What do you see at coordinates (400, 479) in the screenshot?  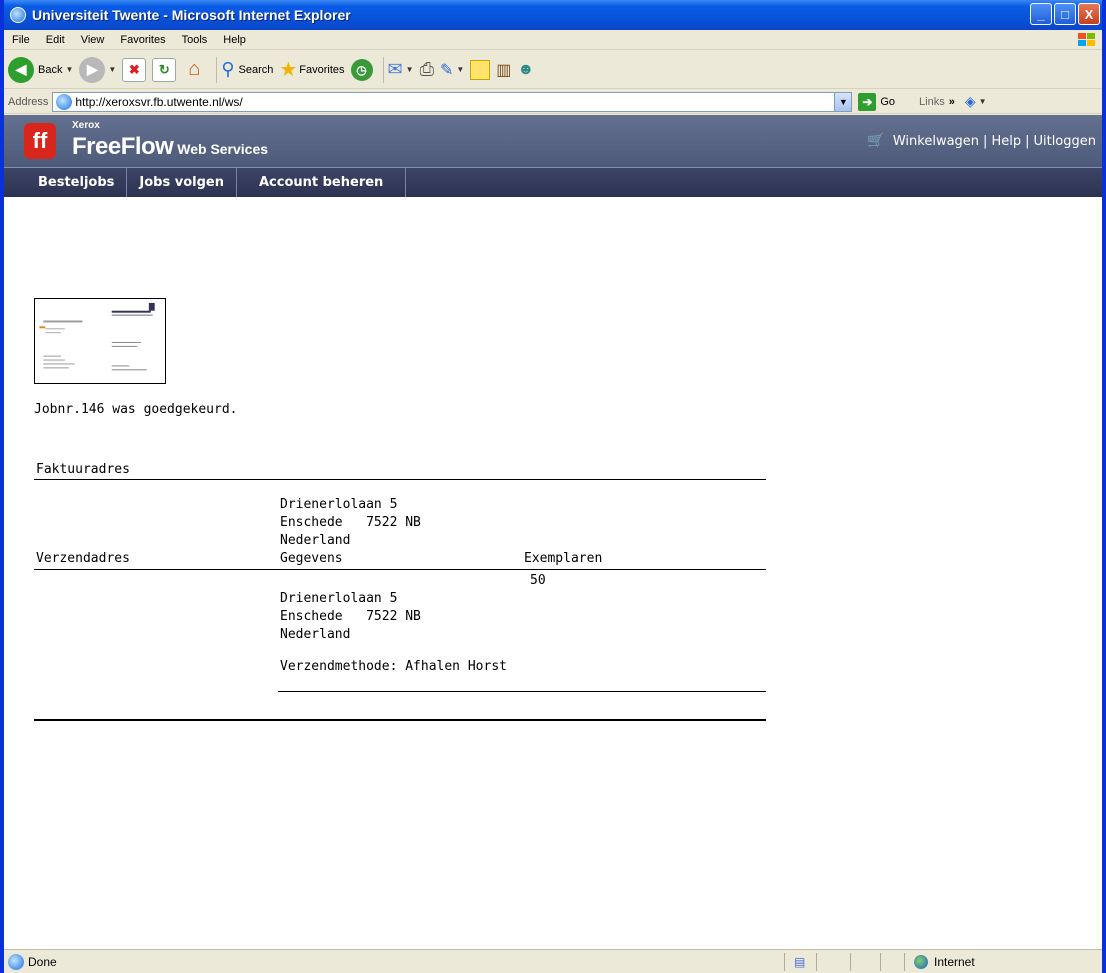 I see `billing-divider` at bounding box center [400, 479].